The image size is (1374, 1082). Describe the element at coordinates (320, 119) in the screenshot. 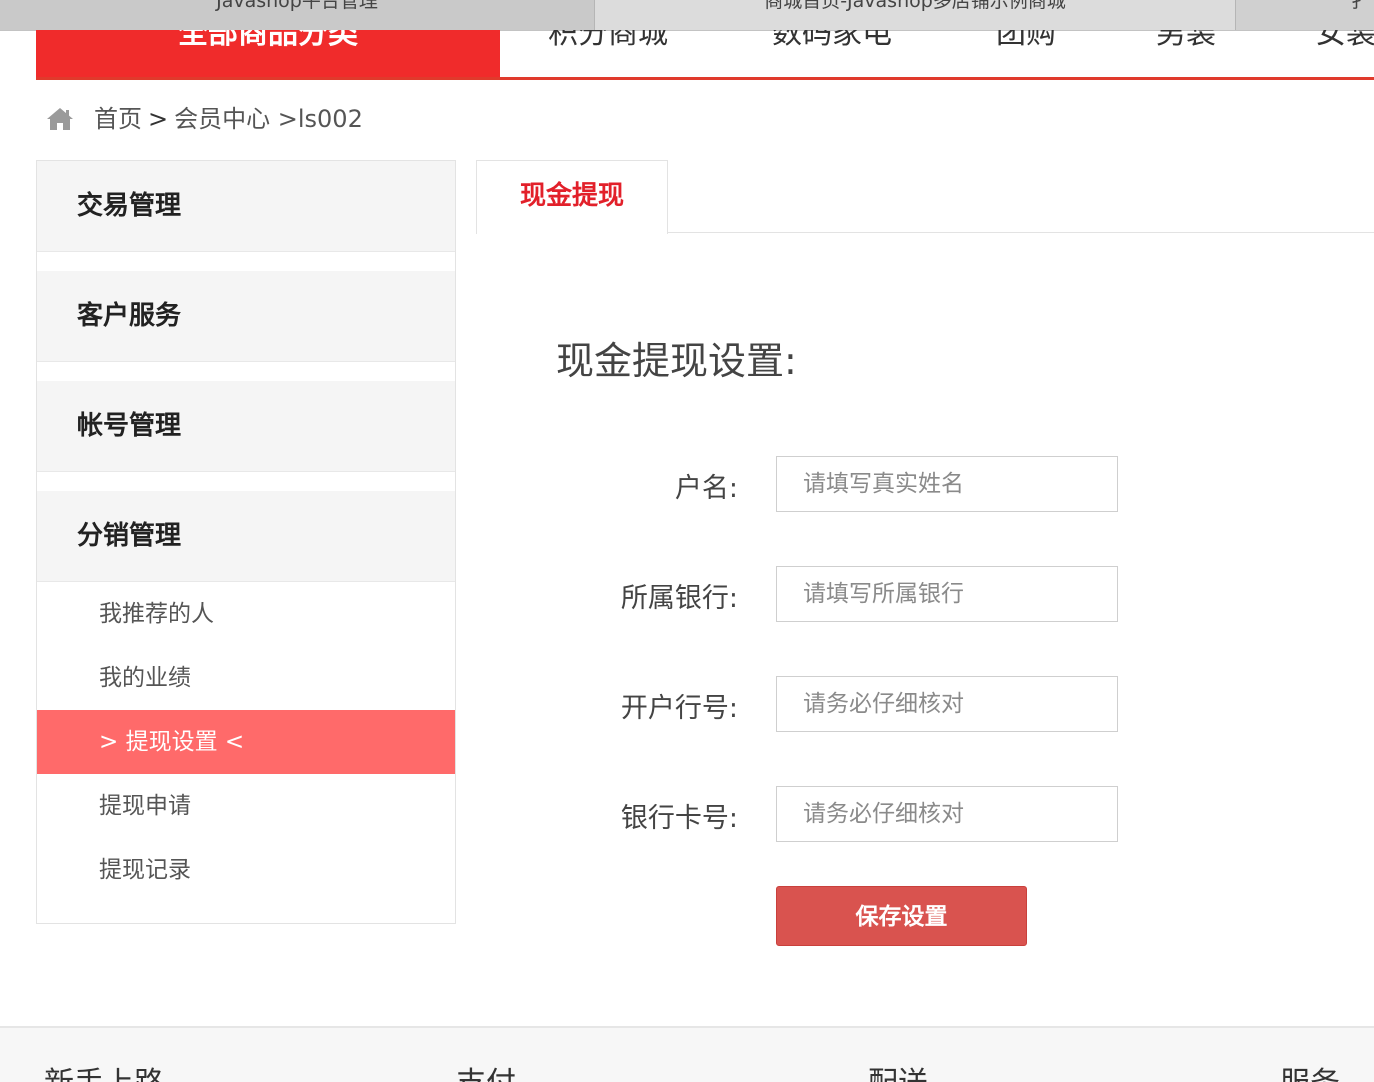

I see `breadcrumb-username: >ls002` at that location.